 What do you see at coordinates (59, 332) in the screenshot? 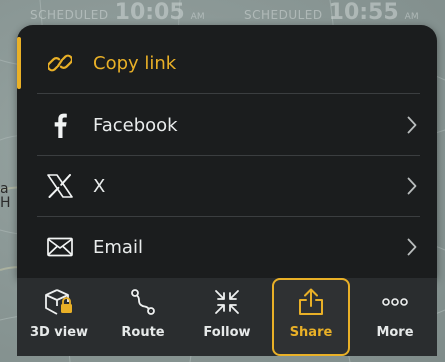
I see `toolbar-label: 3D view` at bounding box center [59, 332].